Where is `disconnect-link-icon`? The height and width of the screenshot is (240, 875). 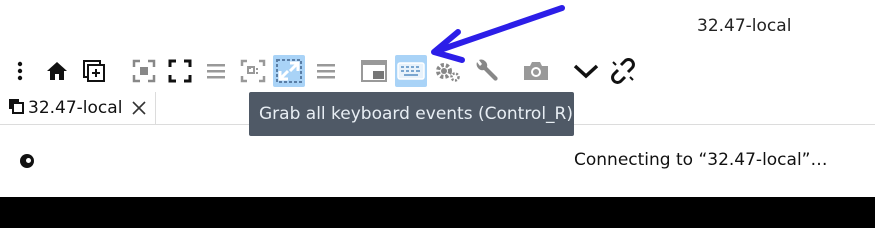
disconnect-link-icon is located at coordinates (623, 71).